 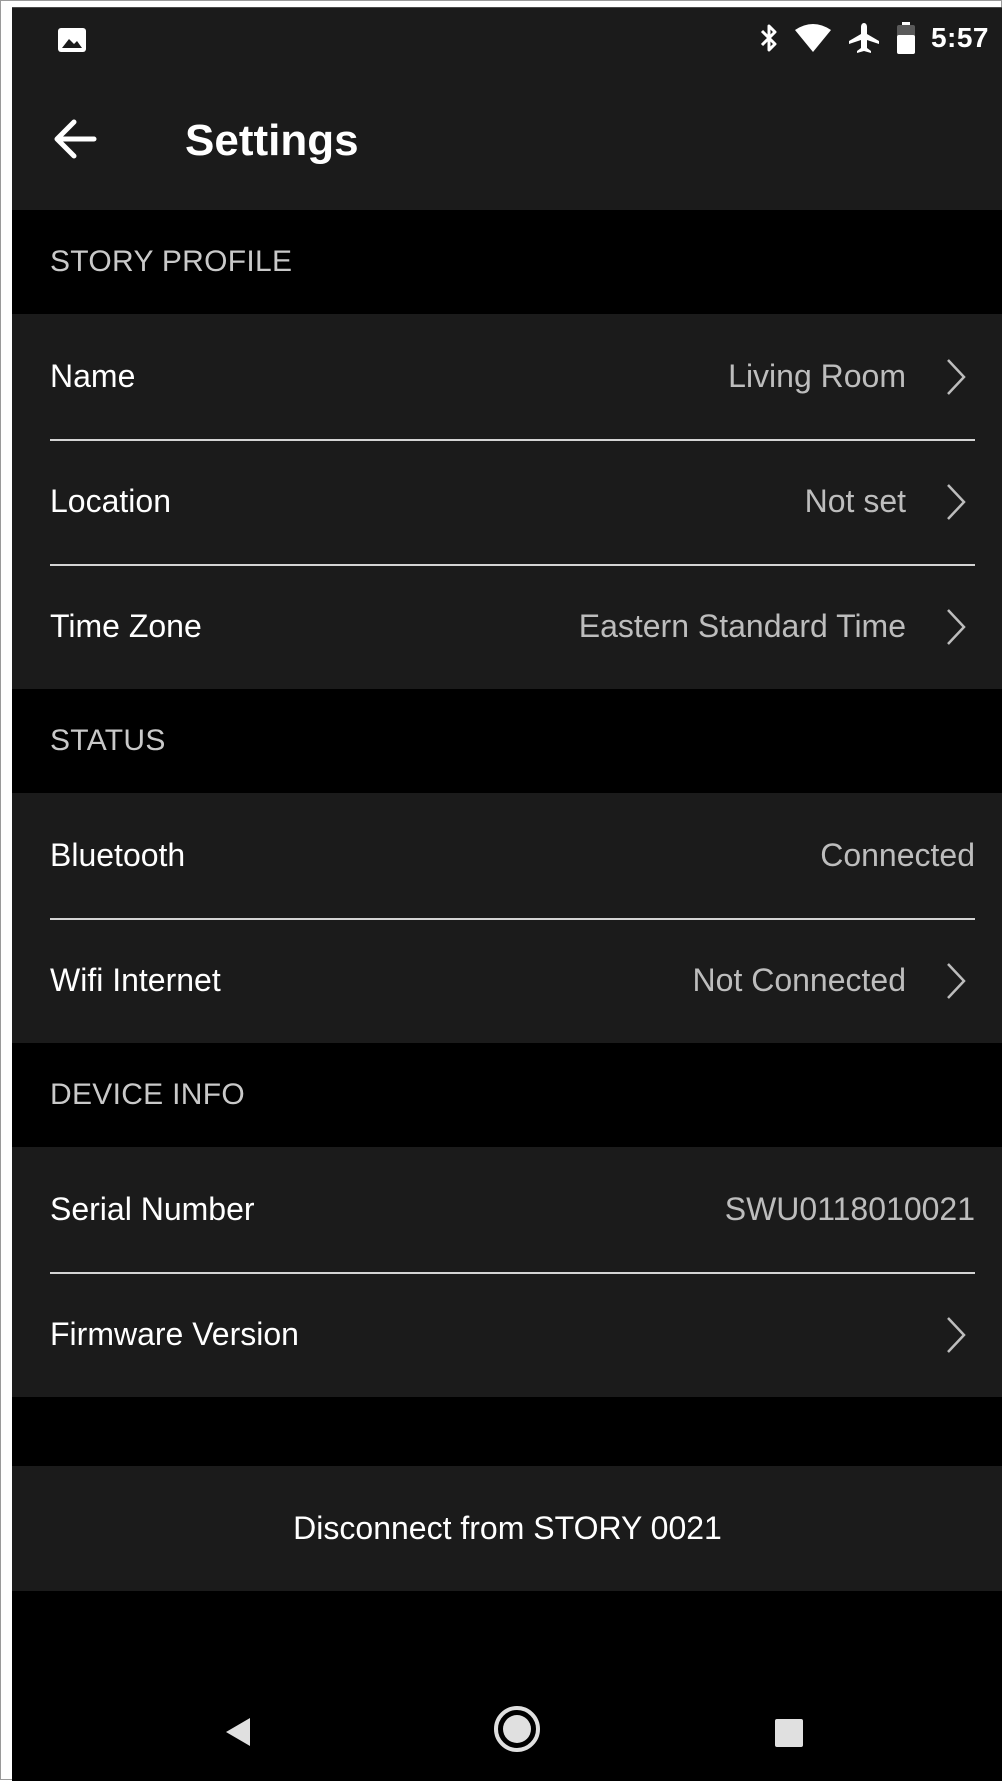 What do you see at coordinates (863, 38) in the screenshot?
I see `airplane-icon` at bounding box center [863, 38].